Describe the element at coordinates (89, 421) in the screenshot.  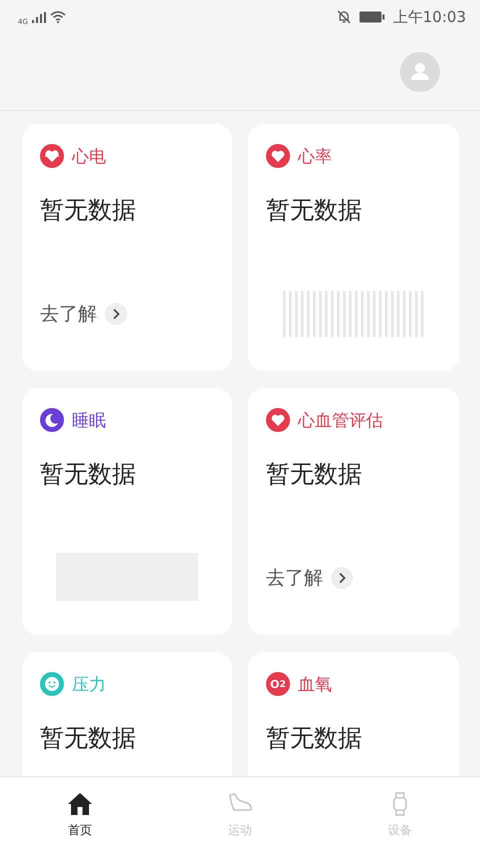
I see `card-title: 睡眠` at that location.